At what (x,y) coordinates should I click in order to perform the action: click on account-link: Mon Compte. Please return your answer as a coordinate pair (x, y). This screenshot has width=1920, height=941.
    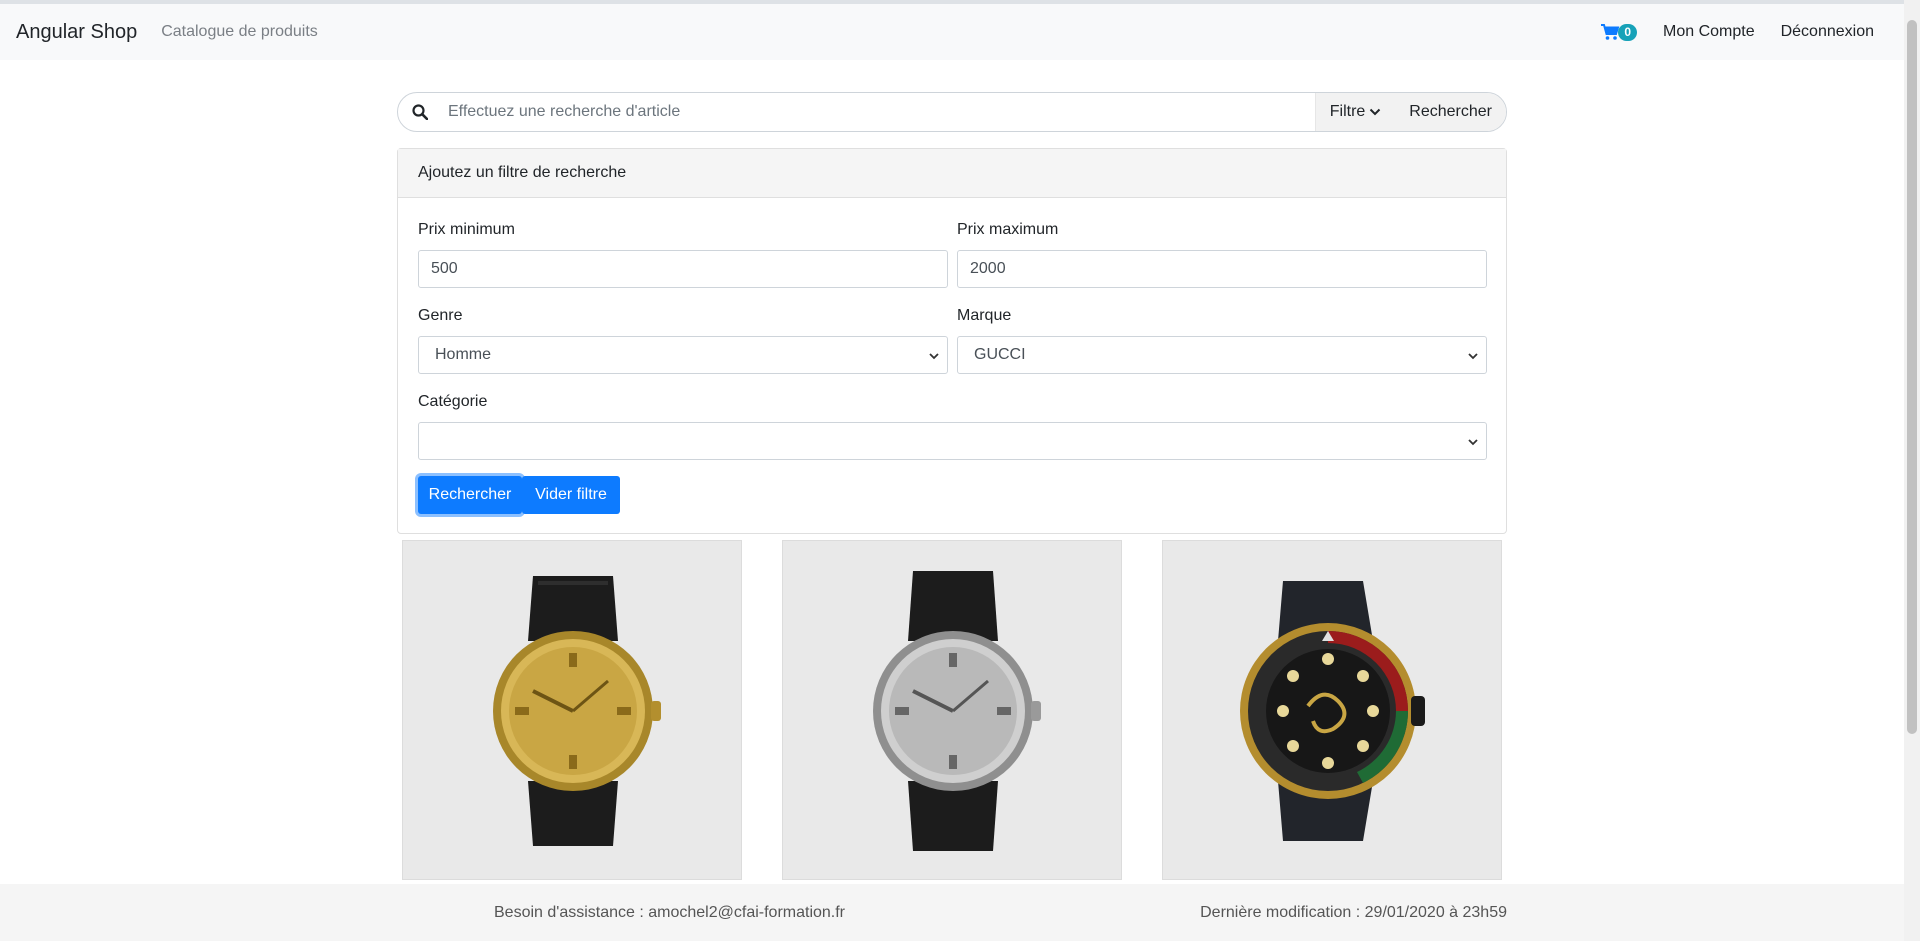
    Looking at the image, I should click on (1709, 32).